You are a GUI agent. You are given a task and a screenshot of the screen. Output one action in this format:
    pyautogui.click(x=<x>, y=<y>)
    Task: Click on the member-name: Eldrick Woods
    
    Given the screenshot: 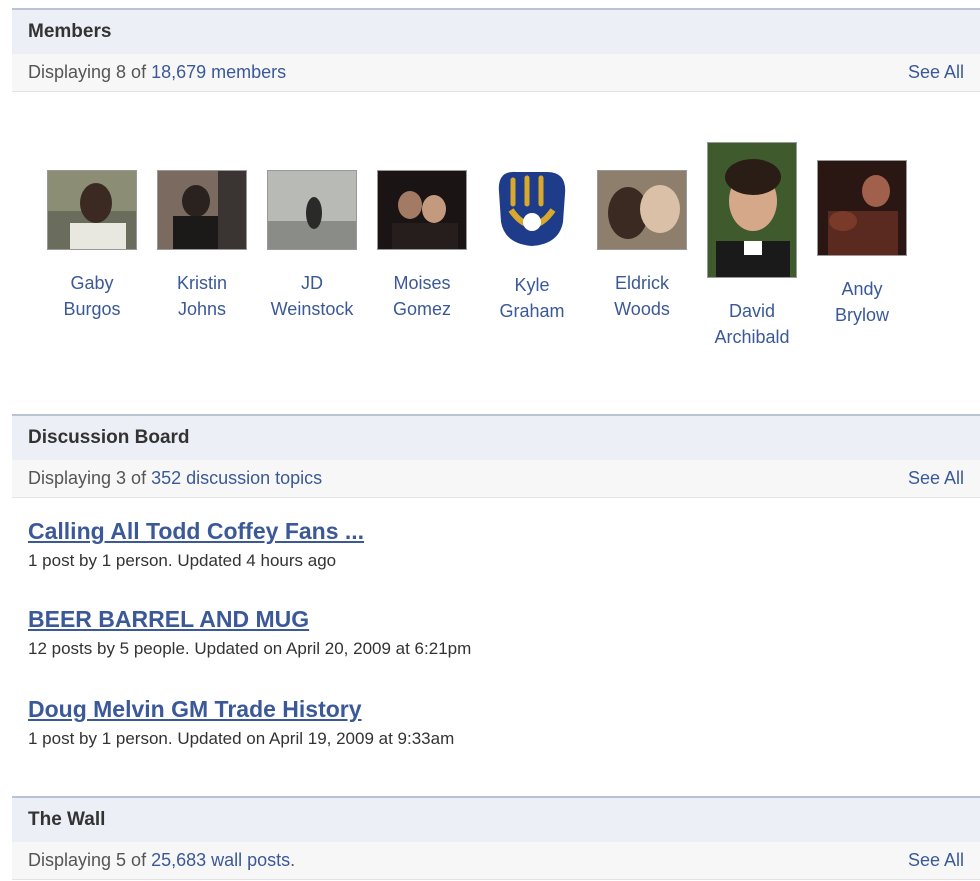 What is the action you would take?
    pyautogui.click(x=642, y=296)
    